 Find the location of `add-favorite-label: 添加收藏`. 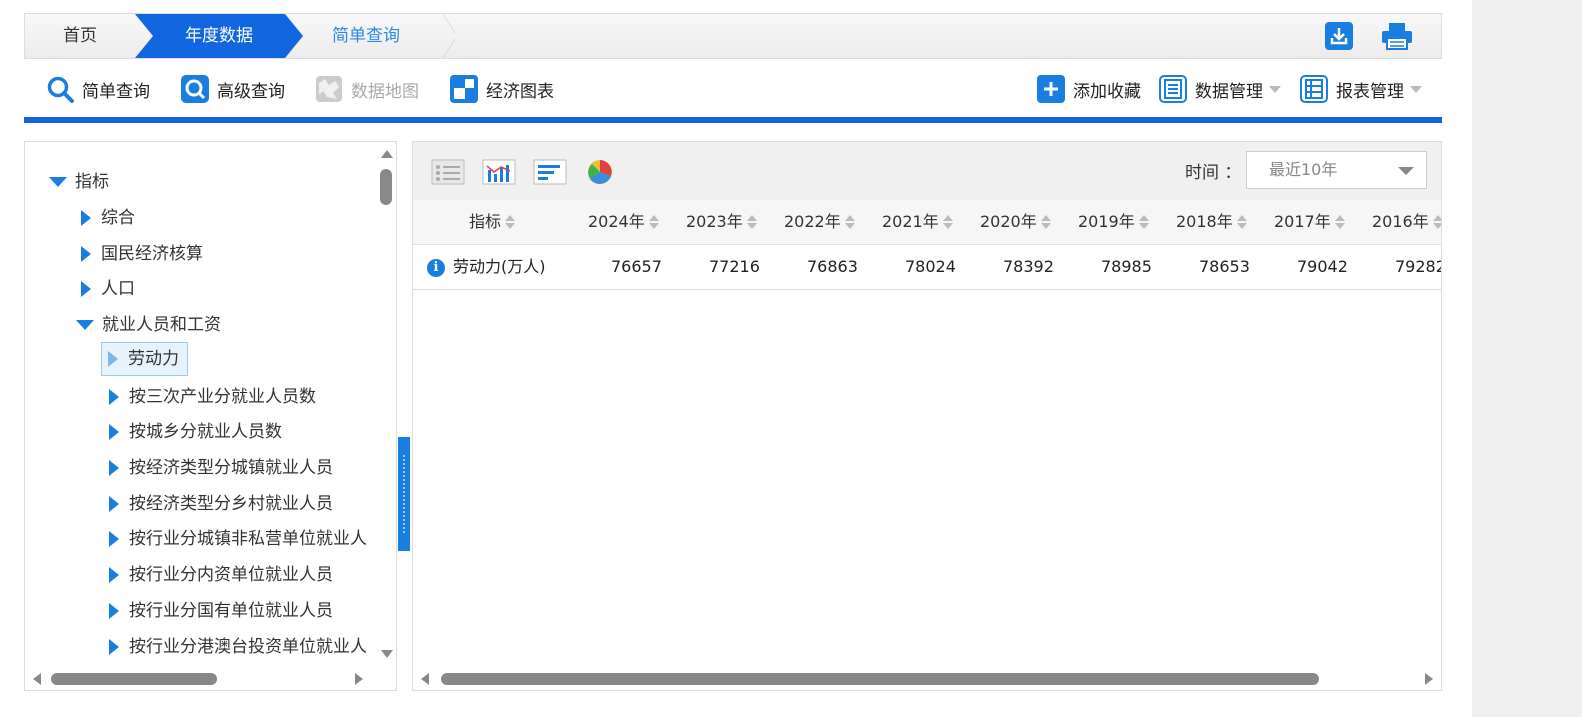

add-favorite-label: 添加收藏 is located at coordinates (1107, 91).